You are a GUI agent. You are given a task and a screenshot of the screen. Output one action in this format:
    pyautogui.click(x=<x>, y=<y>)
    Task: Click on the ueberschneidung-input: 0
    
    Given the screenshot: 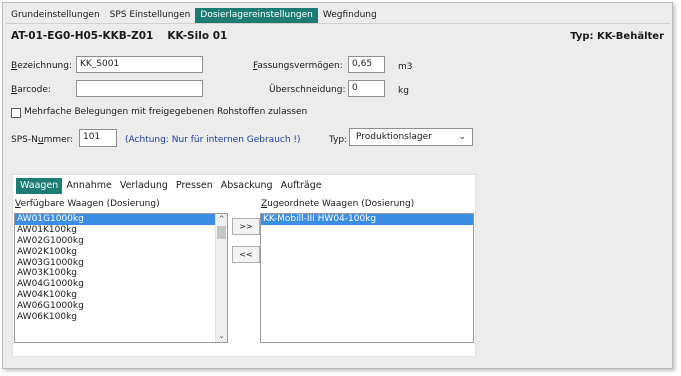 What is the action you would take?
    pyautogui.click(x=366, y=88)
    